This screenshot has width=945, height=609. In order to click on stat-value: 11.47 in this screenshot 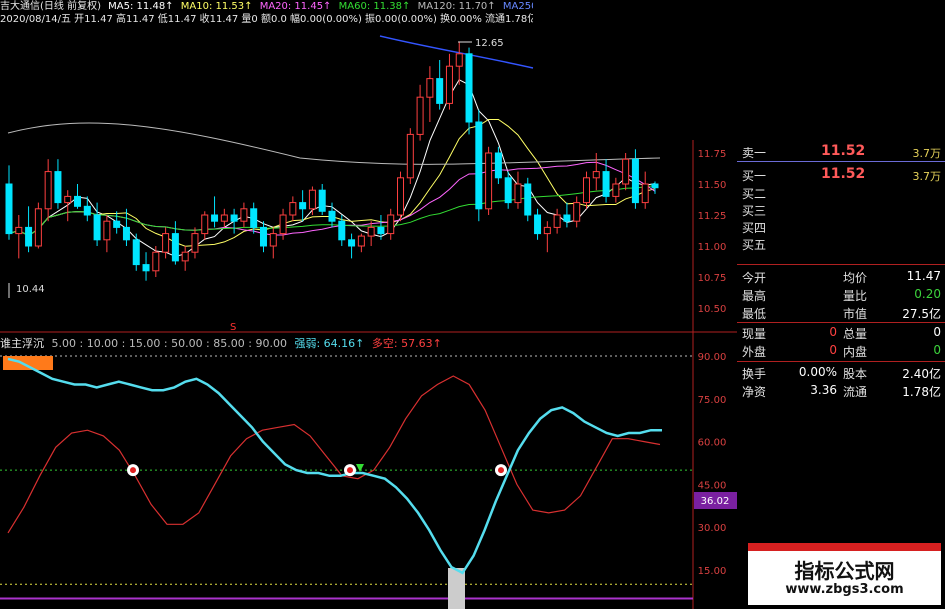, I will do `click(923, 276)`.